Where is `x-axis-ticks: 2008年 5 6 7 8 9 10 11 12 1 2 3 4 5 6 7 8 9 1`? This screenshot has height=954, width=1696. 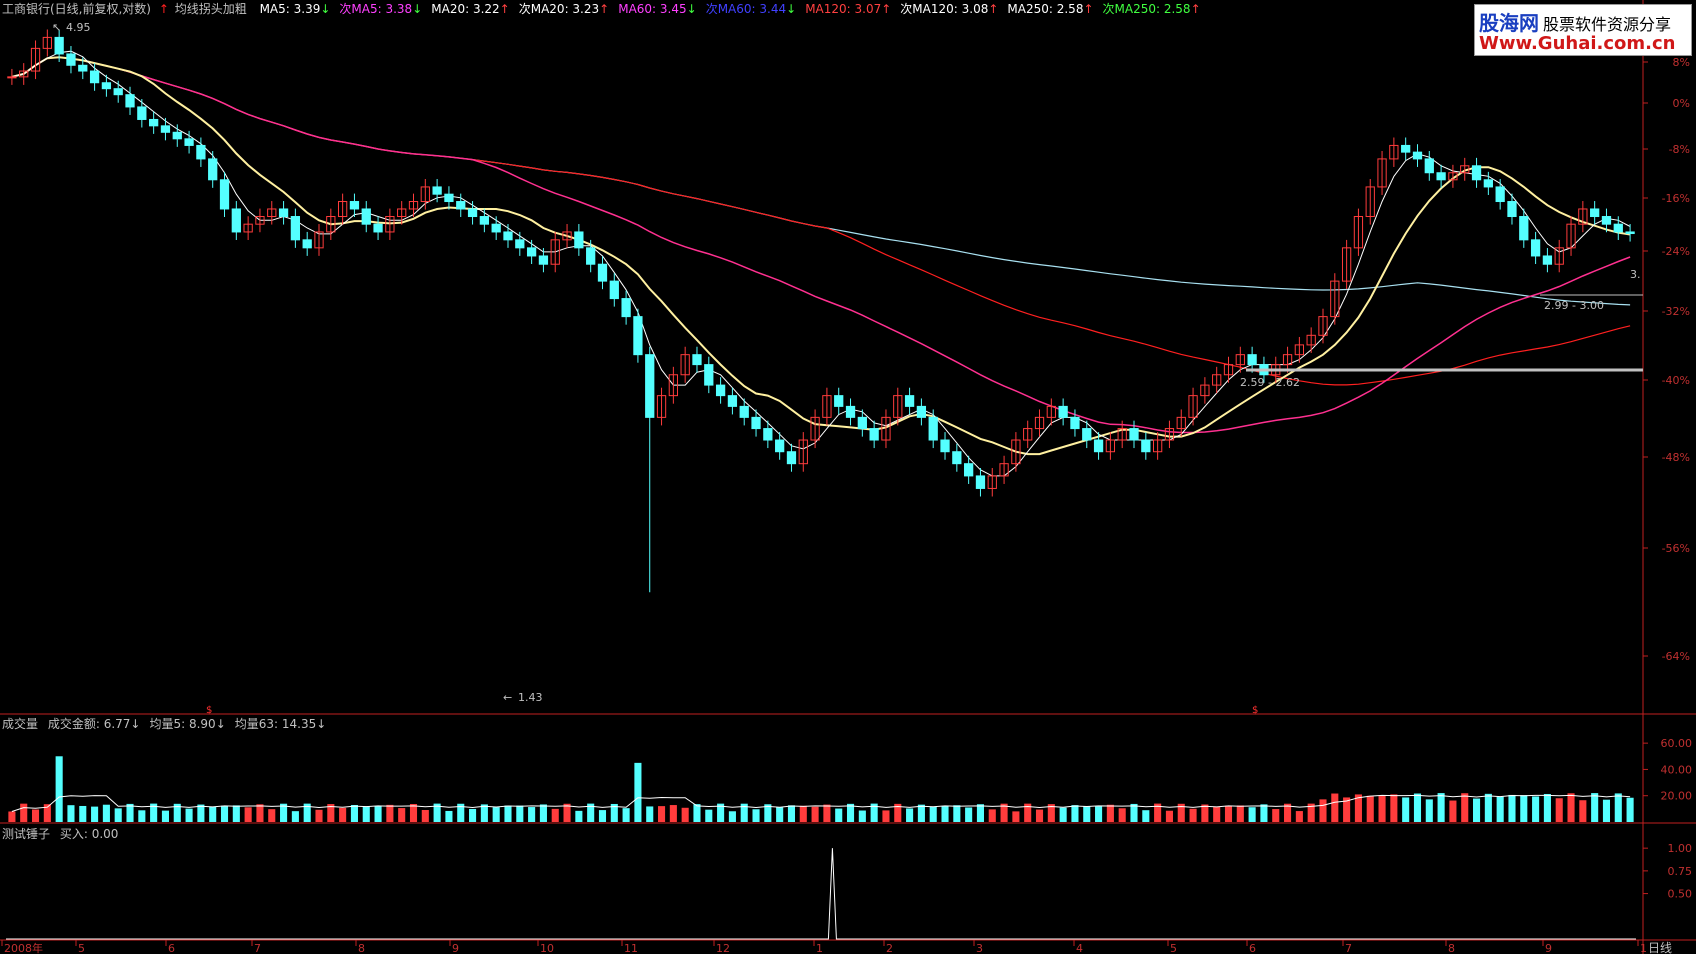
x-axis-ticks: 2008年 5 6 7 8 9 10 11 12 1 2 3 4 5 6 7 8 9 1 is located at coordinates (824, 947).